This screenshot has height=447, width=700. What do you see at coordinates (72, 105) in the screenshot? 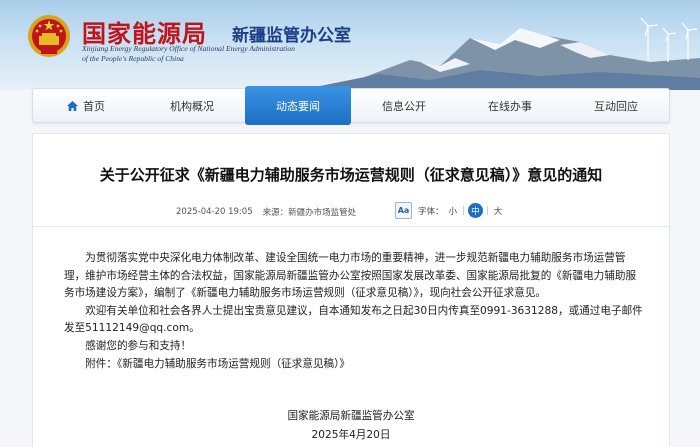
I see `home-icon` at bounding box center [72, 105].